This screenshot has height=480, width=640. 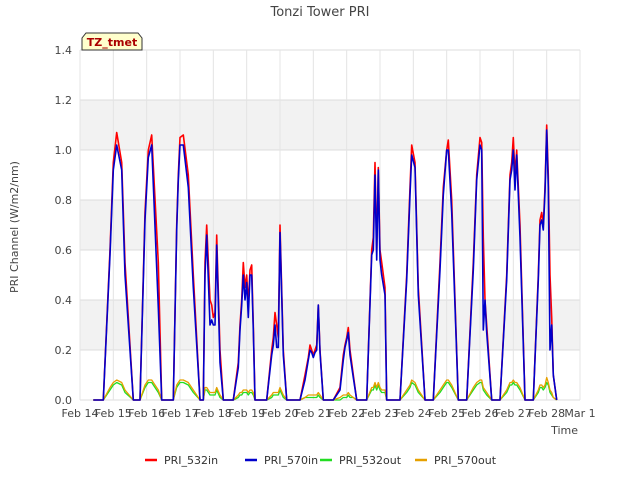 I want to click on y-tick-label: 0.8, so click(x=64, y=200).